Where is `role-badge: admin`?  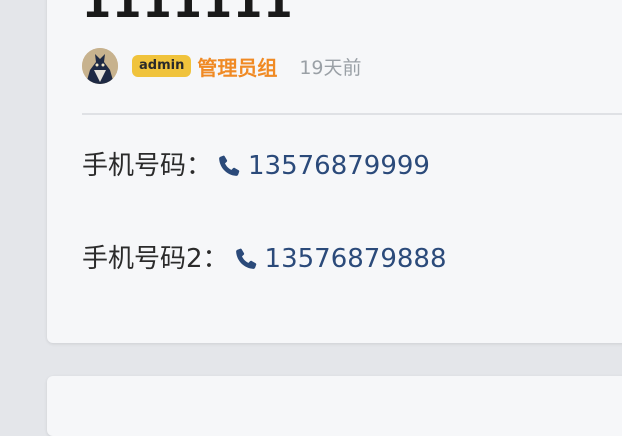
role-badge: admin is located at coordinates (162, 66).